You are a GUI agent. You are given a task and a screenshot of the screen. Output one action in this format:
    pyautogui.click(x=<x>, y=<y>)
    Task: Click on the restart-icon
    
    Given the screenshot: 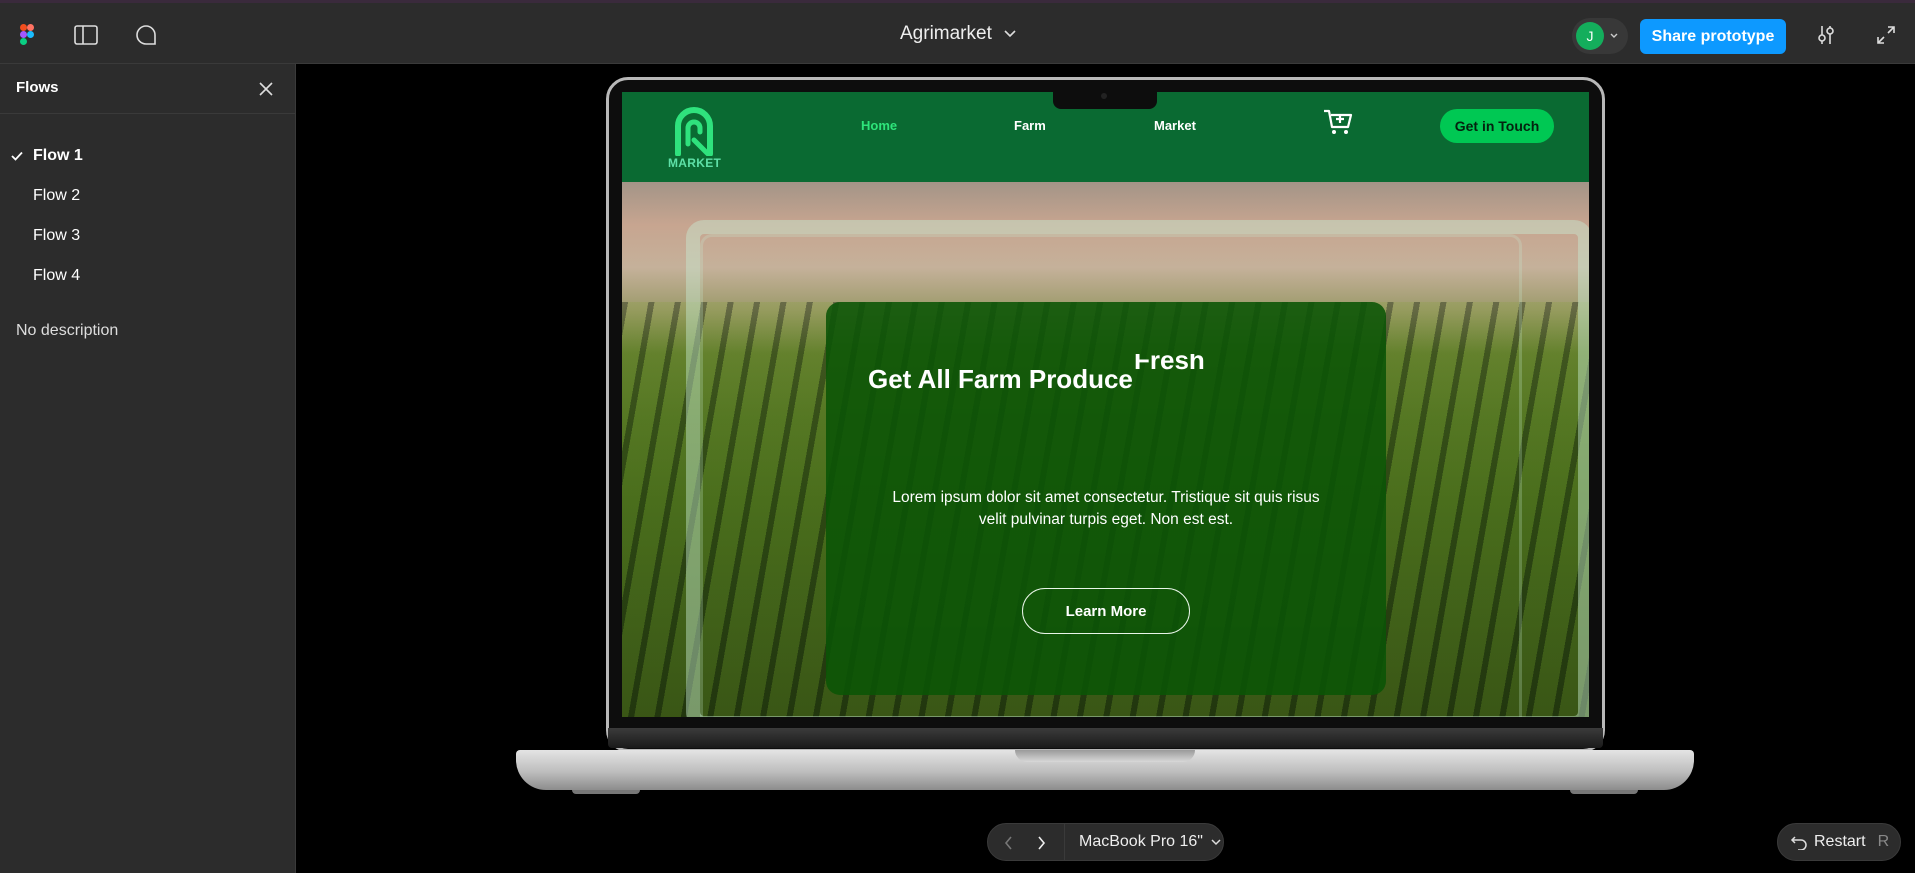 What is the action you would take?
    pyautogui.click(x=1798, y=843)
    